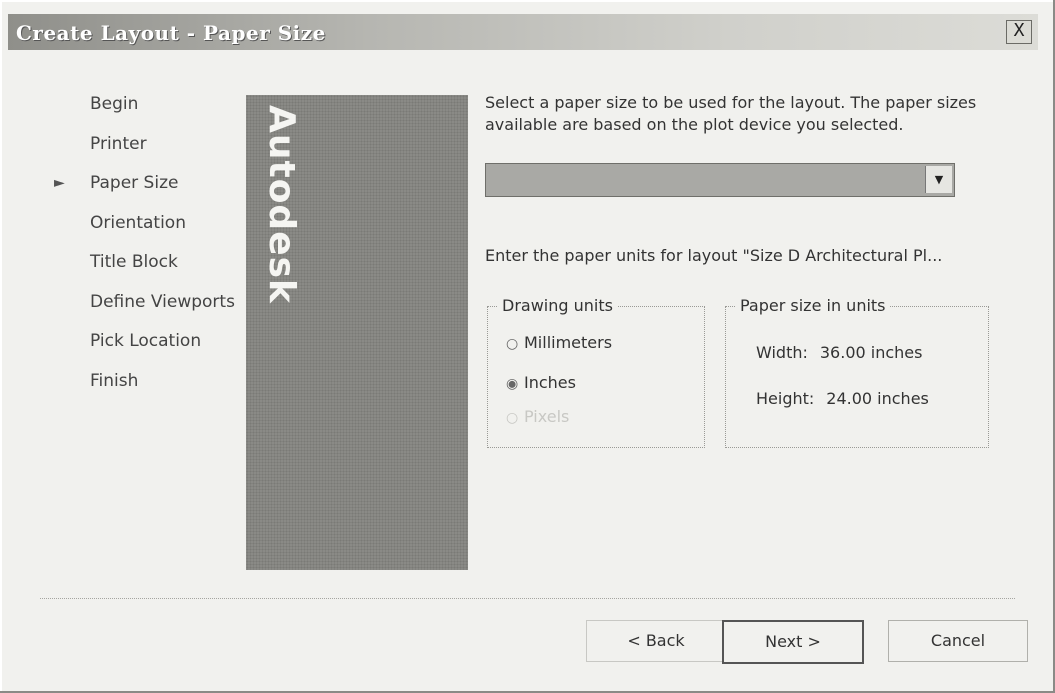 This screenshot has height=693, width=1055. I want to click on close-icon: X, so click(1019, 30).